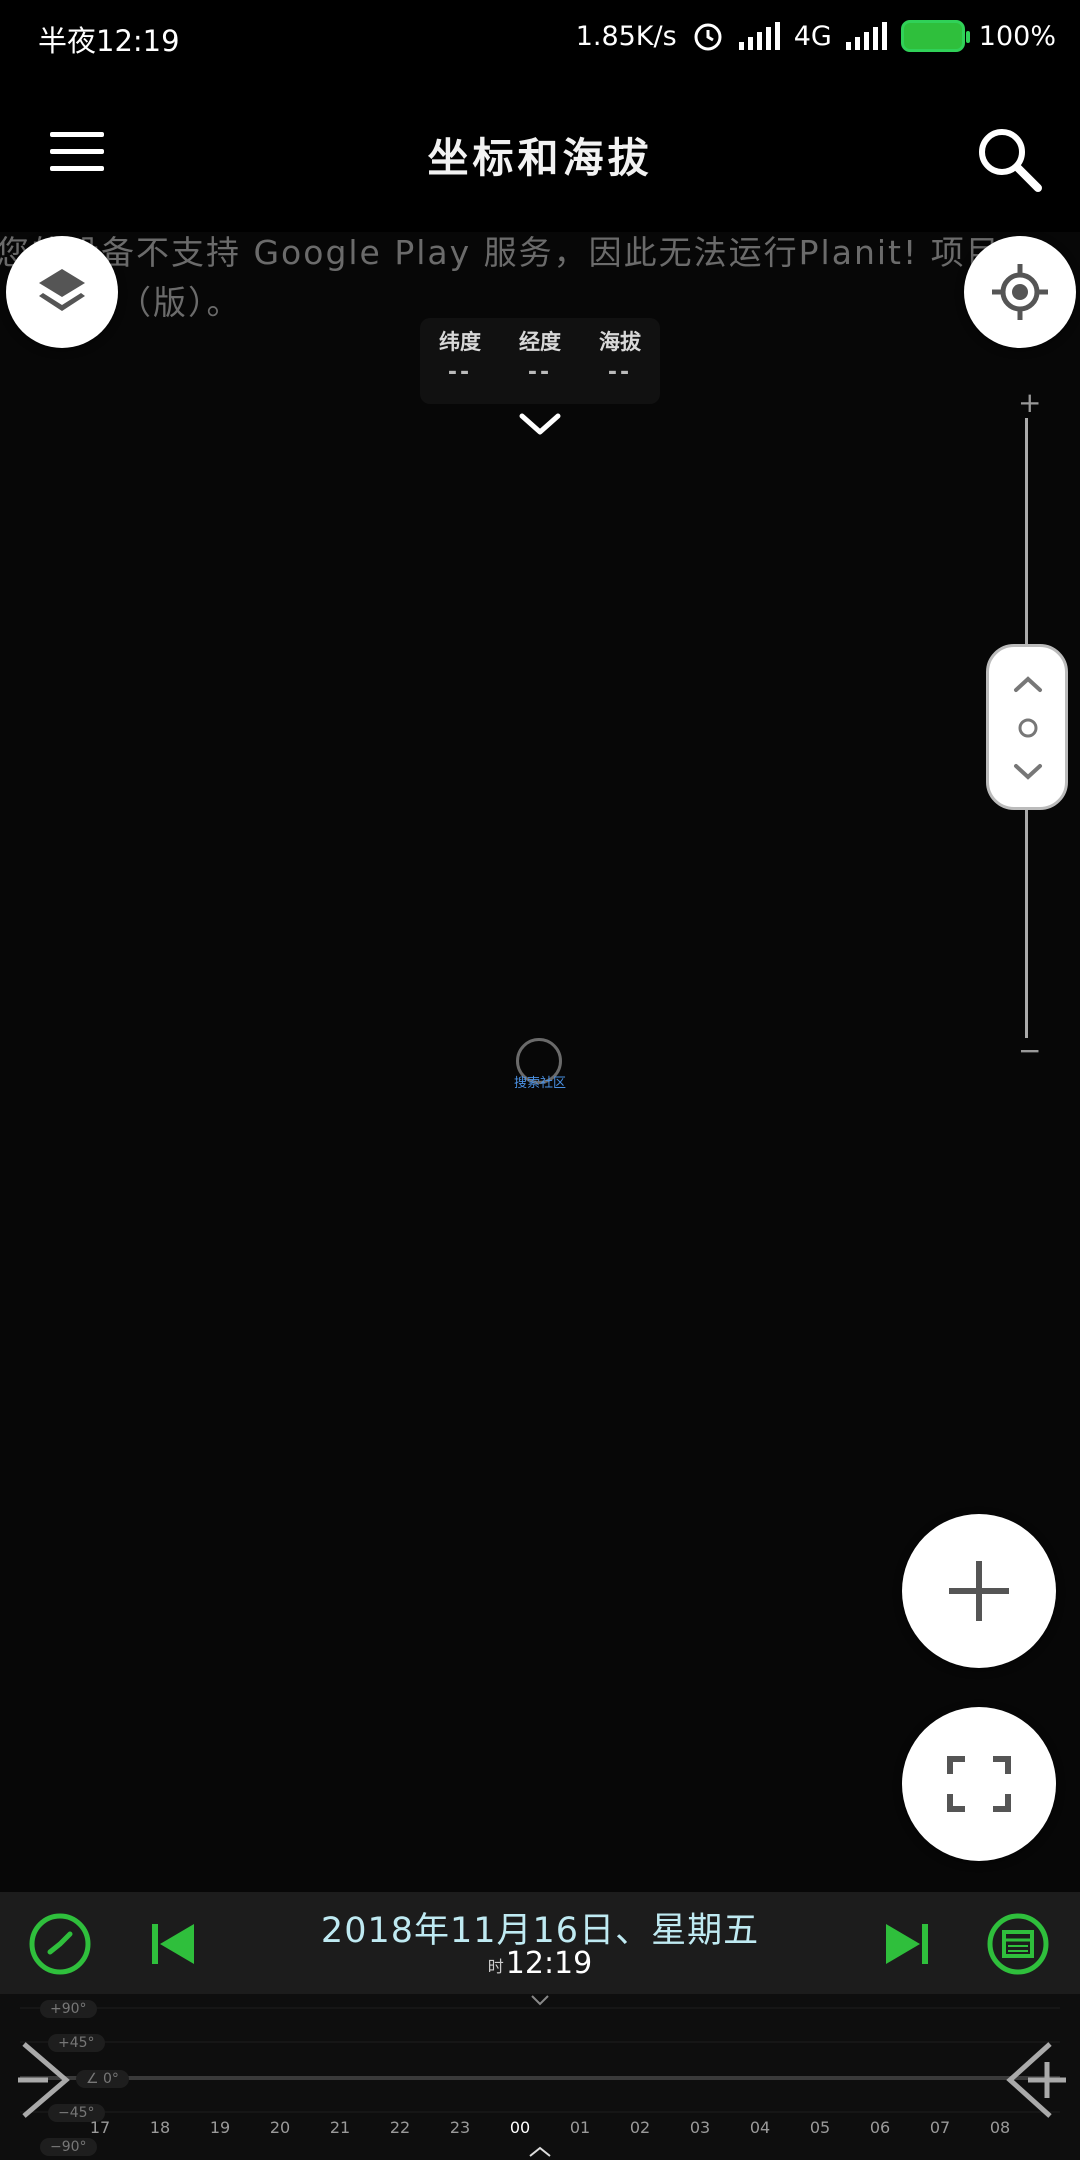 This screenshot has height=2160, width=1080. What do you see at coordinates (520, 2127) in the screenshot?
I see `timeline-hour: 00` at bounding box center [520, 2127].